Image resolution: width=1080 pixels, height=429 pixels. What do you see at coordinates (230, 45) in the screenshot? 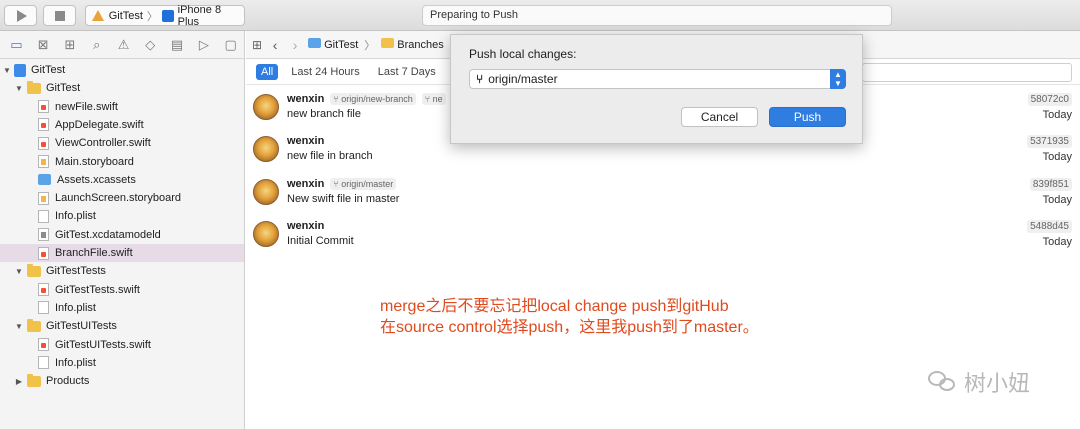
I see `report-icon: ▢` at bounding box center [230, 45].